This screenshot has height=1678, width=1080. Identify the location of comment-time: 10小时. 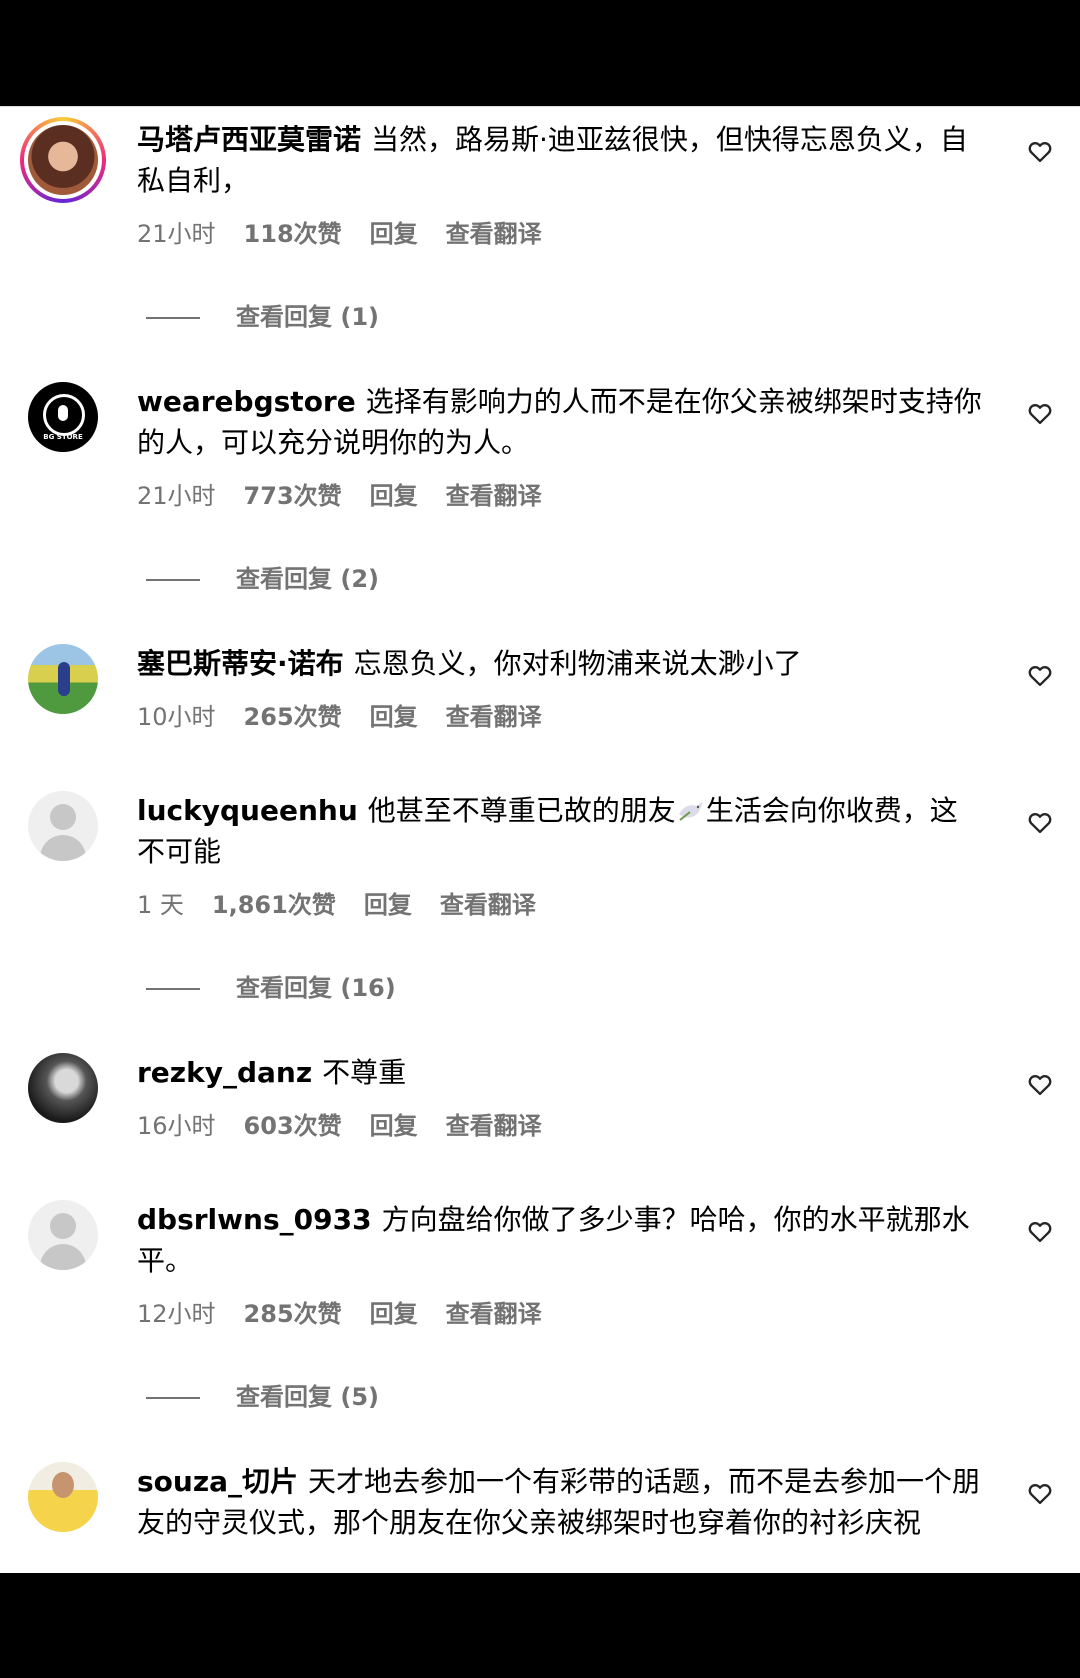
(176, 717).